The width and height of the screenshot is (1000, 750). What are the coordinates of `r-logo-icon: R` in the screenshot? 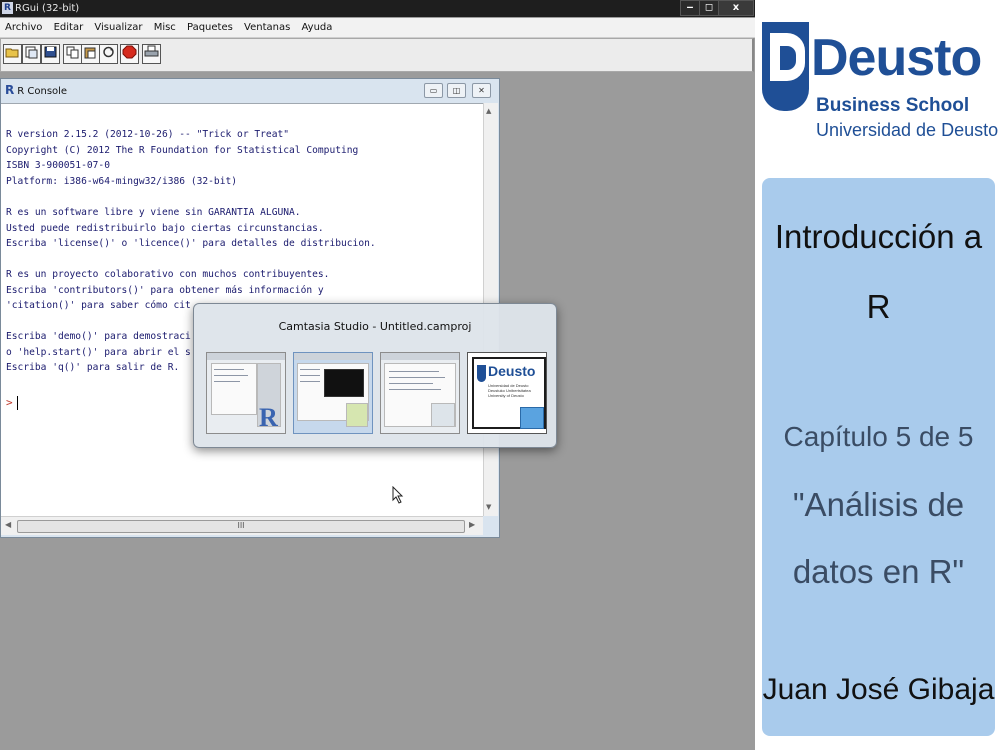 It's located at (268, 417).